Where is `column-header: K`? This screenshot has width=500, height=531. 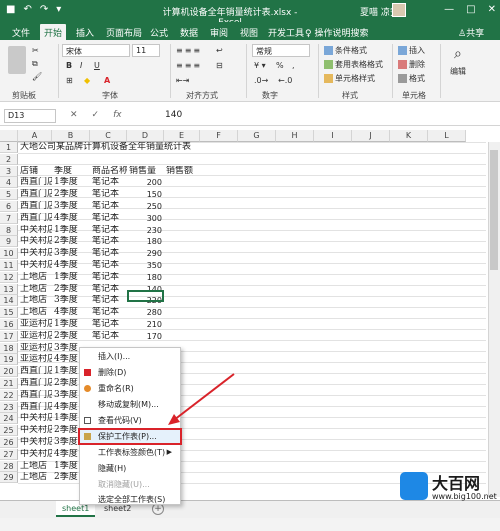 column-header: K is located at coordinates (409, 136).